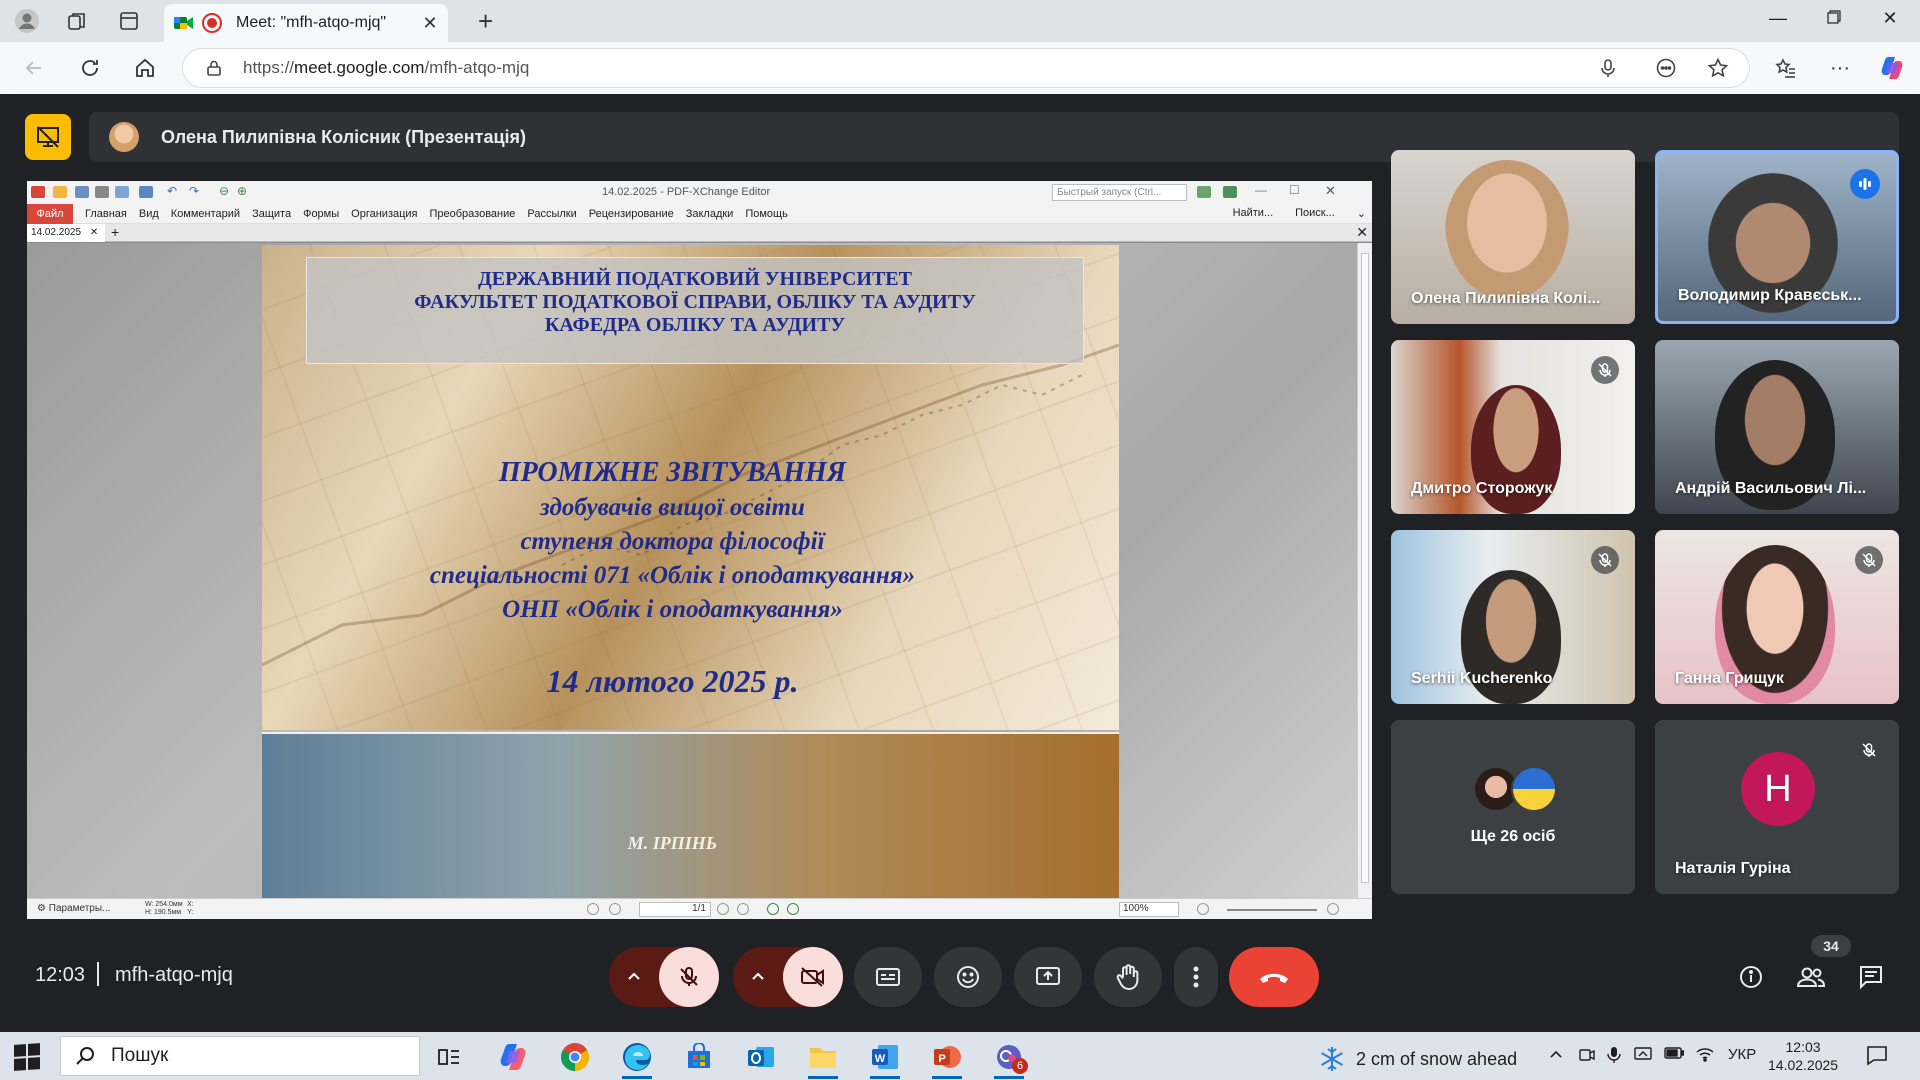 The width and height of the screenshot is (1920, 1080). Describe the element at coordinates (1751, 977) in the screenshot. I see `meeting-details-button` at that location.